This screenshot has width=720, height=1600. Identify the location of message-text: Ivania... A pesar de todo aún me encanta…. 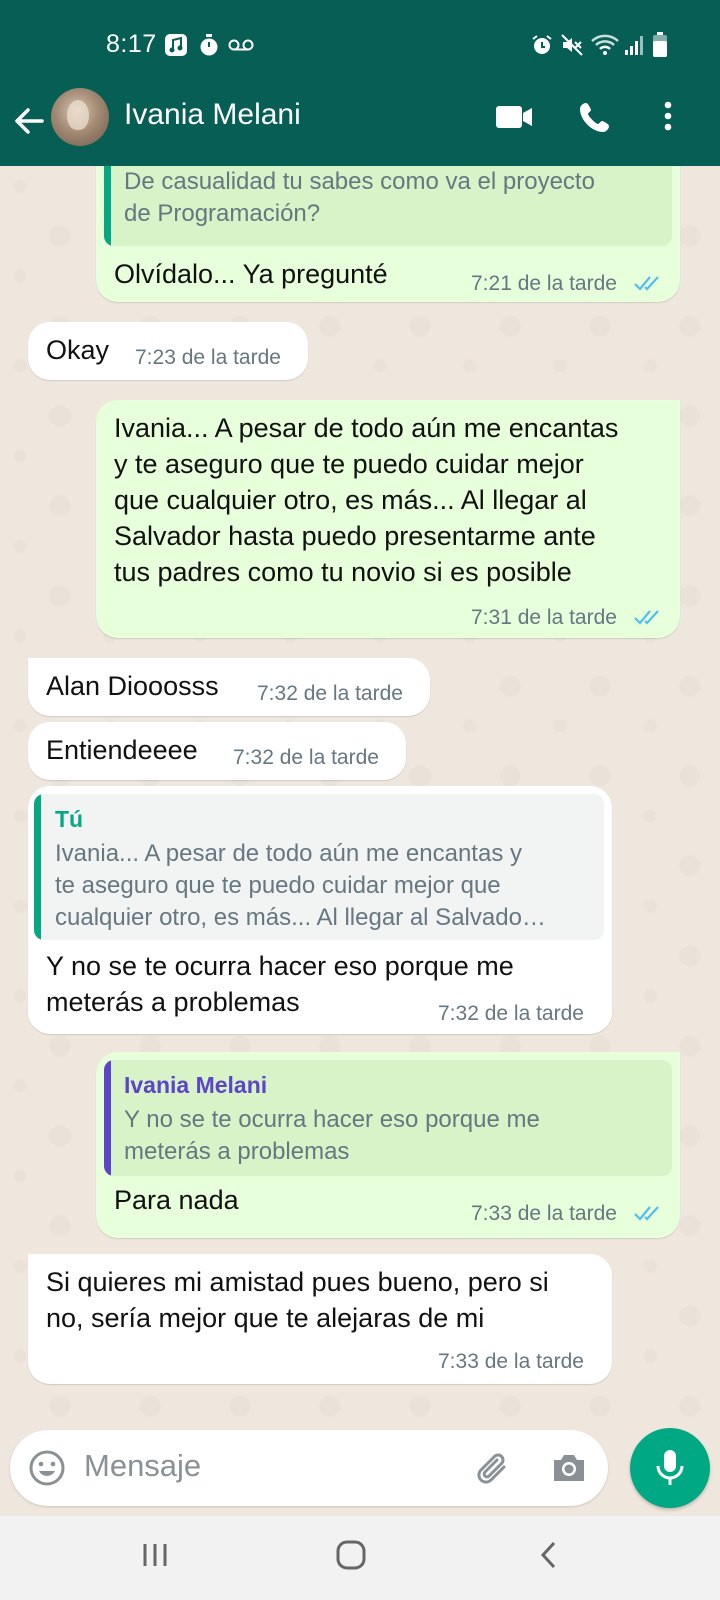
(366, 428).